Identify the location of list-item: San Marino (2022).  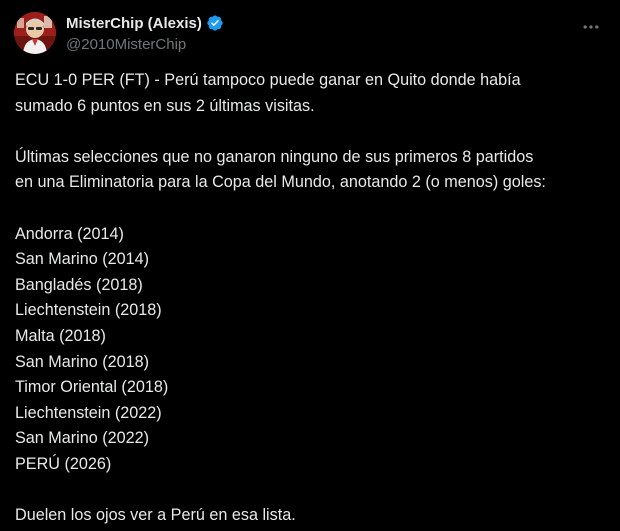
(82, 438).